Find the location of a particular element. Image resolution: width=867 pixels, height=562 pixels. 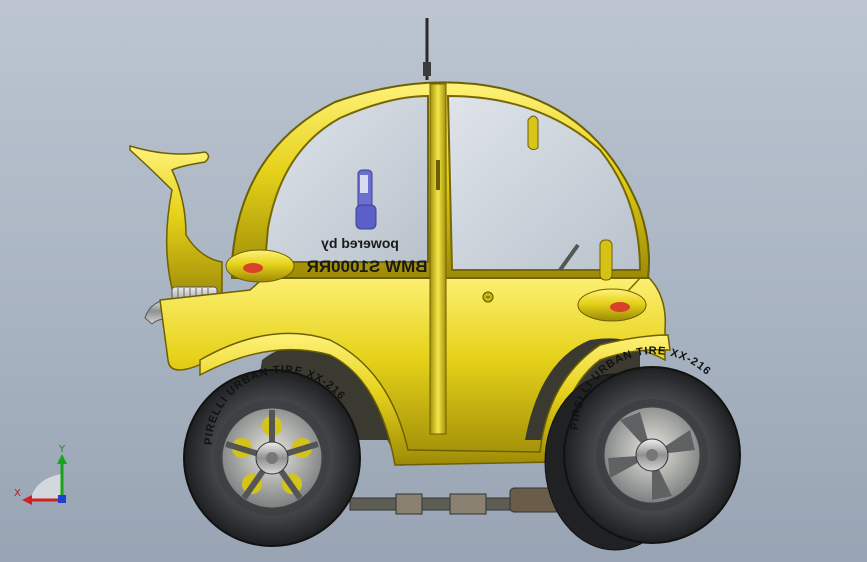

coordinate-triad: Y X is located at coordinates (40, 474).